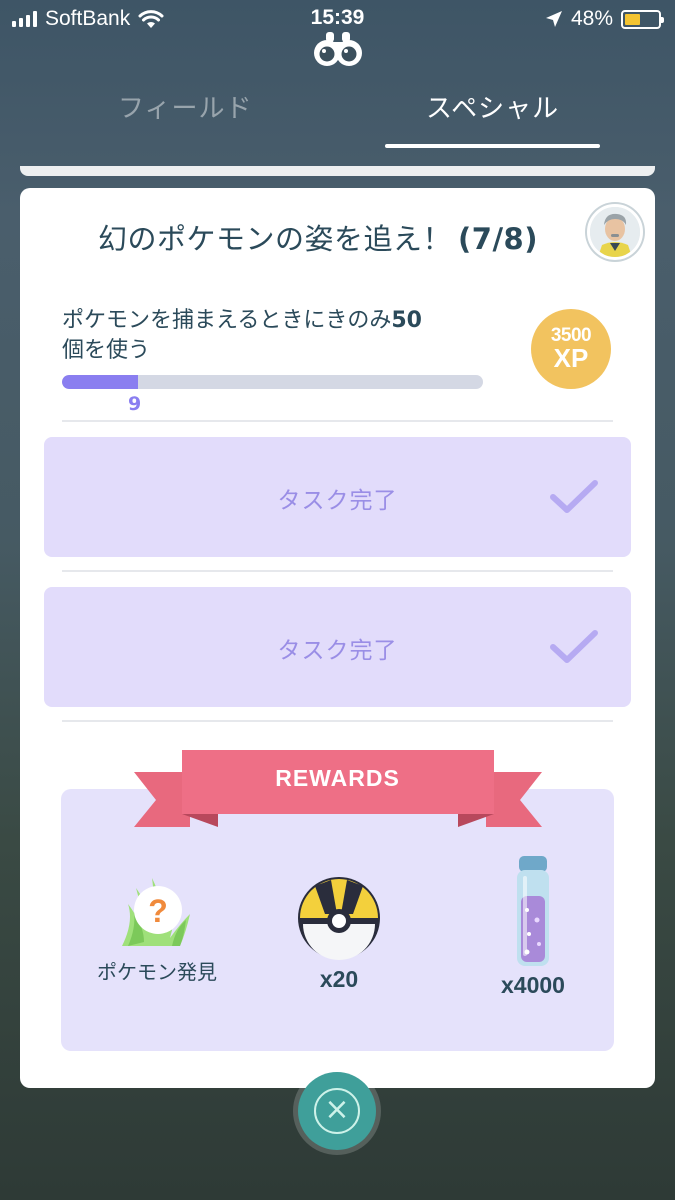  Describe the element at coordinates (406, 320) in the screenshot. I see `task-text-count: 50` at that location.